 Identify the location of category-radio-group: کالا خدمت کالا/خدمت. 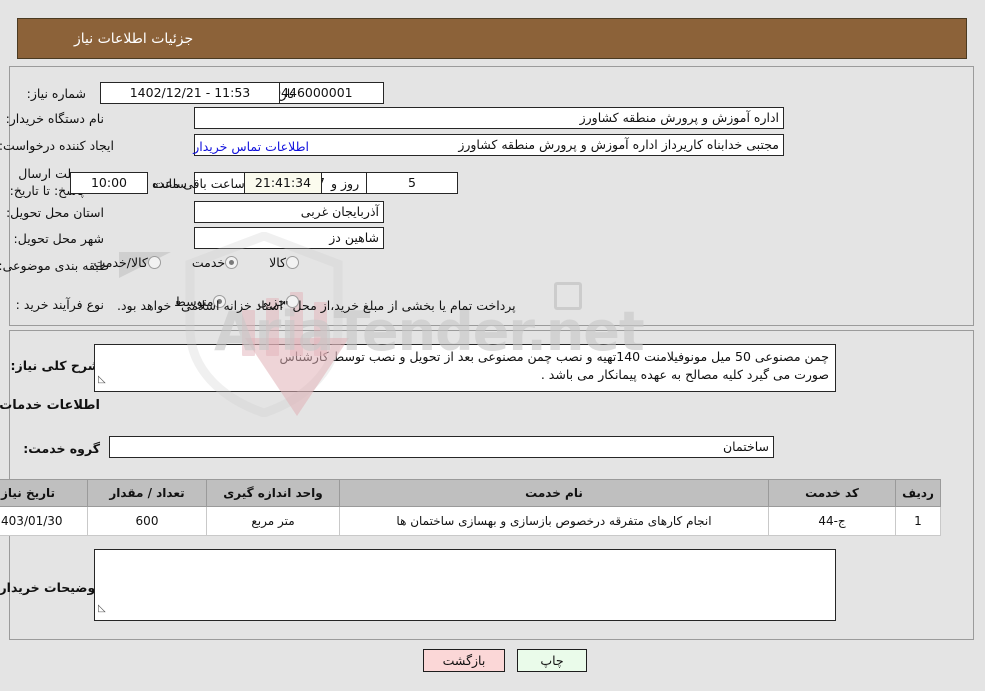
(186, 262).